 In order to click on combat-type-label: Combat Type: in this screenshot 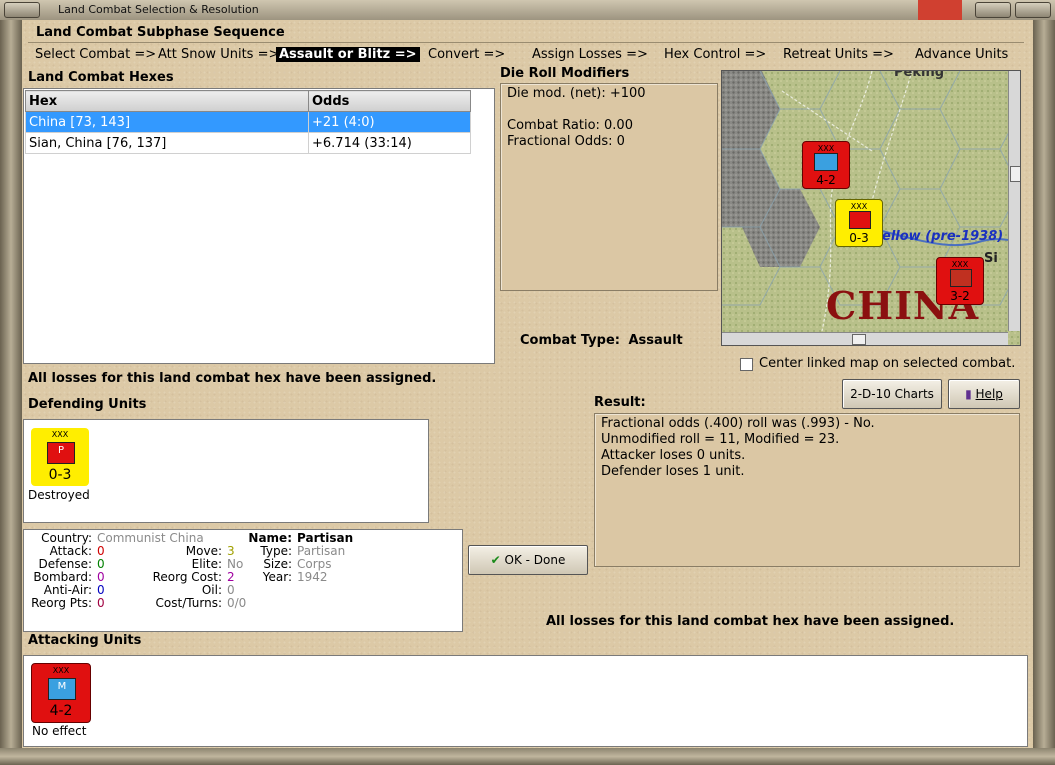, I will do `click(570, 340)`.